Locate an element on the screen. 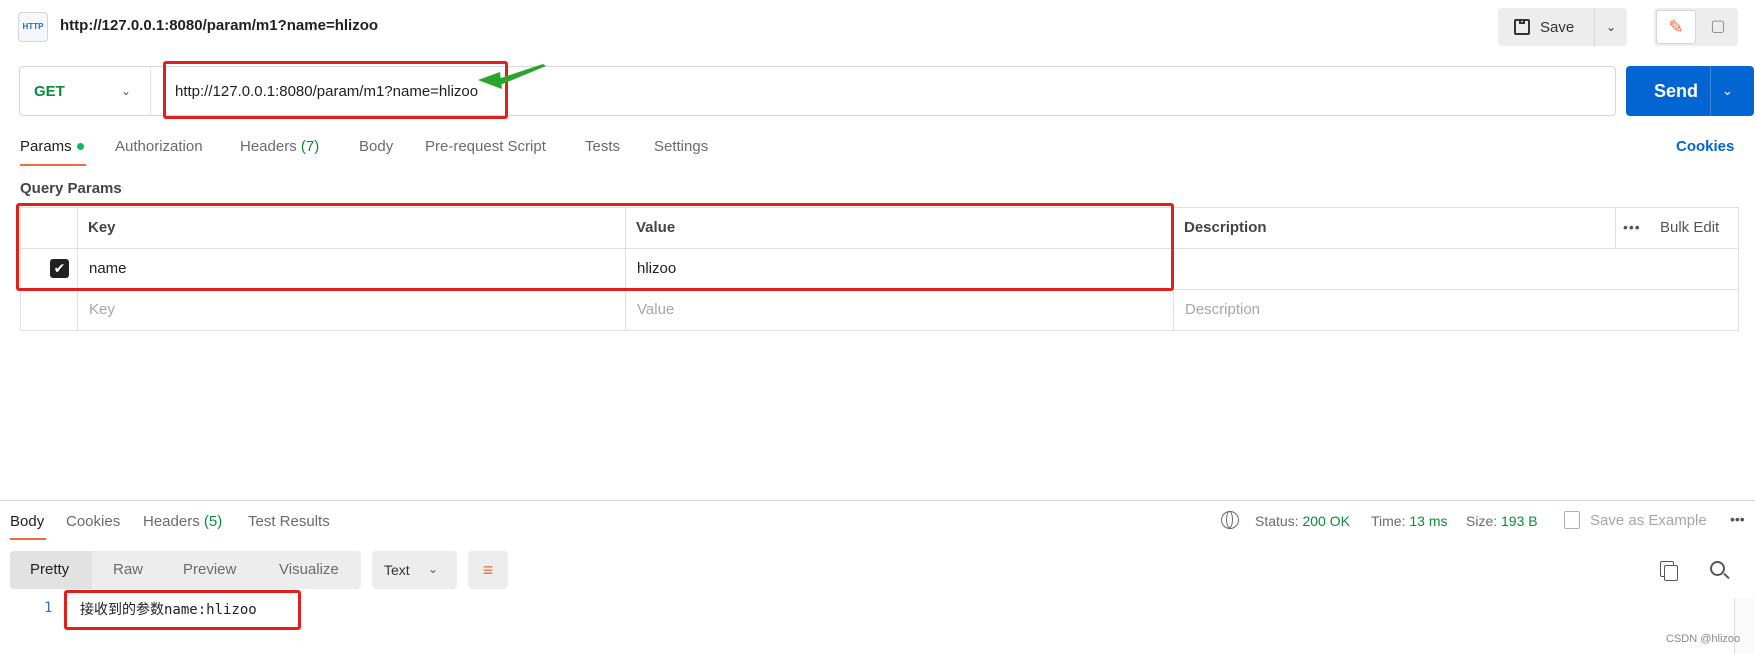 The width and height of the screenshot is (1755, 654). edit-pencil-icon: ✎ is located at coordinates (1676, 27).